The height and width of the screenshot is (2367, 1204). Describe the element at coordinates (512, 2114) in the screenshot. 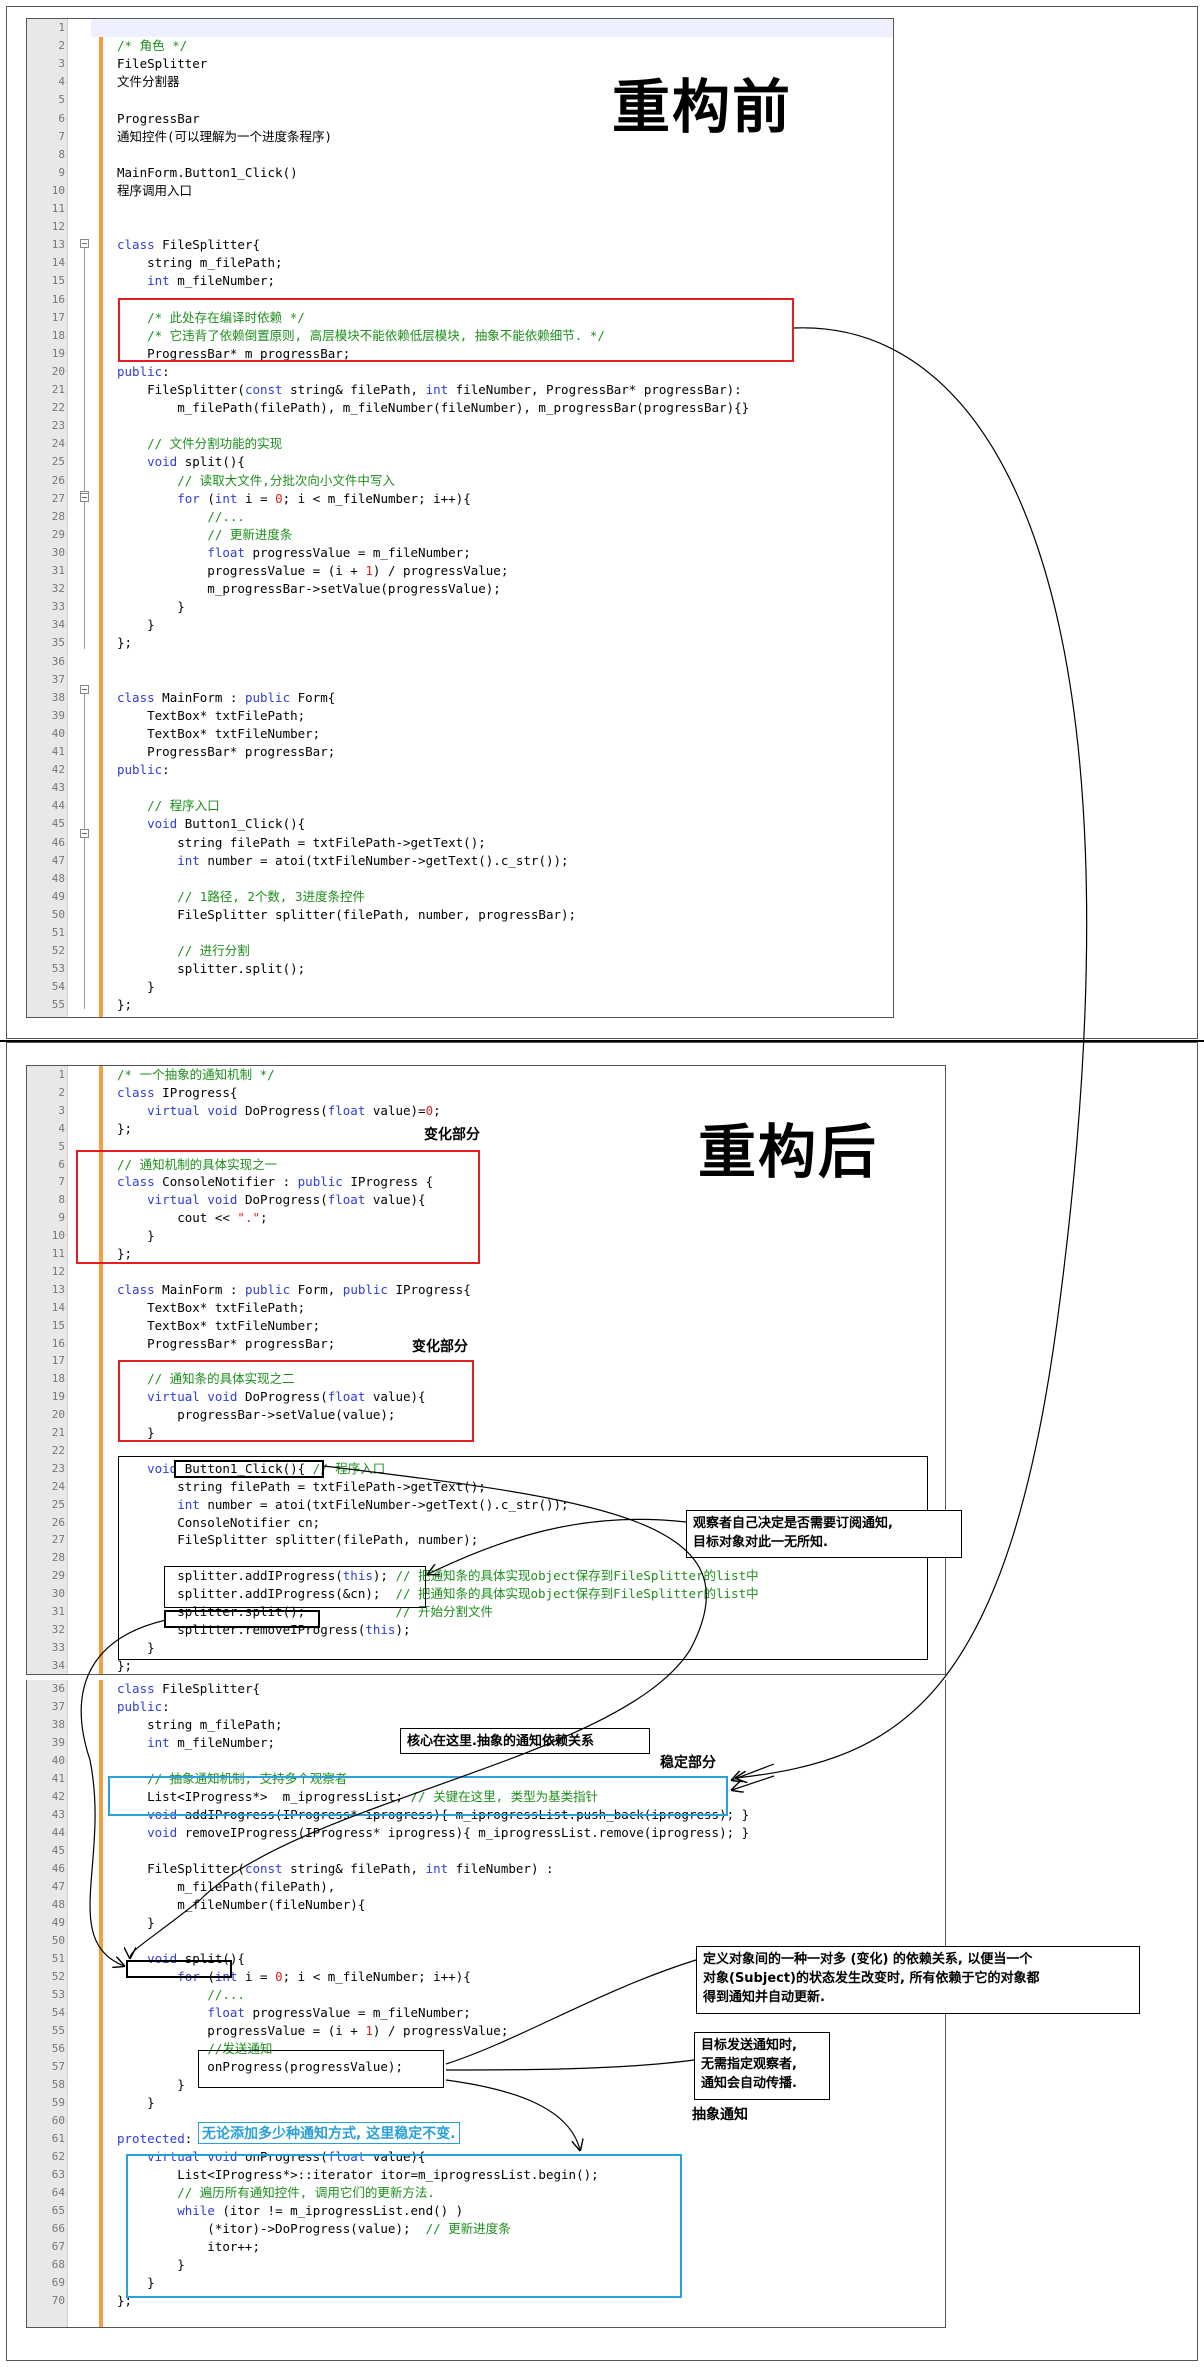

I see `arrow-notify-to-onprogress` at that location.